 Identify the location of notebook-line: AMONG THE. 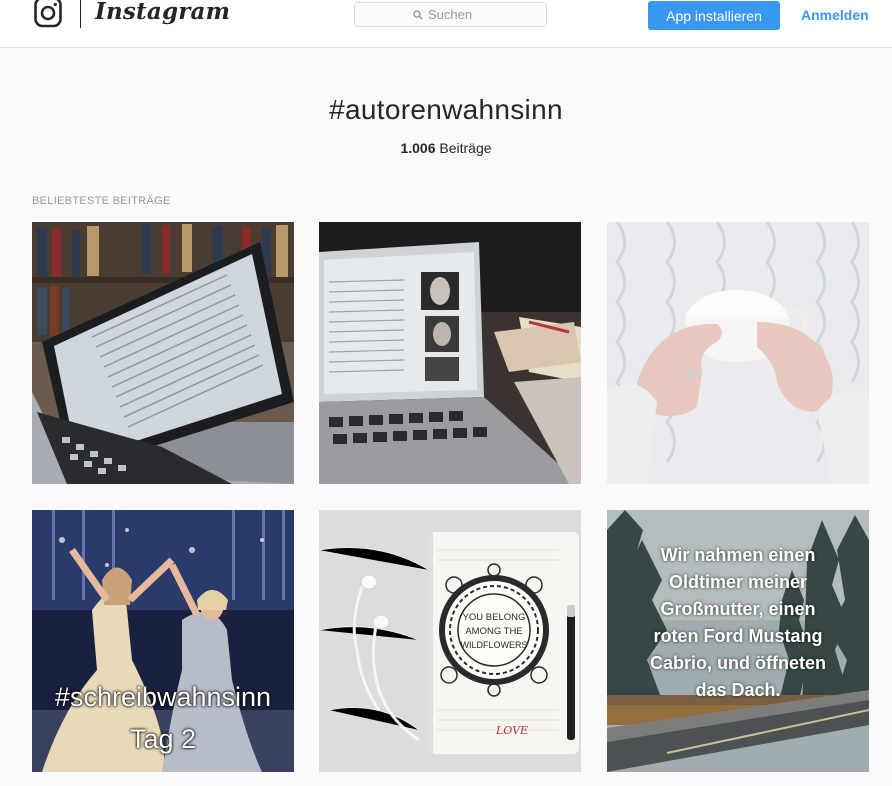
(493, 631).